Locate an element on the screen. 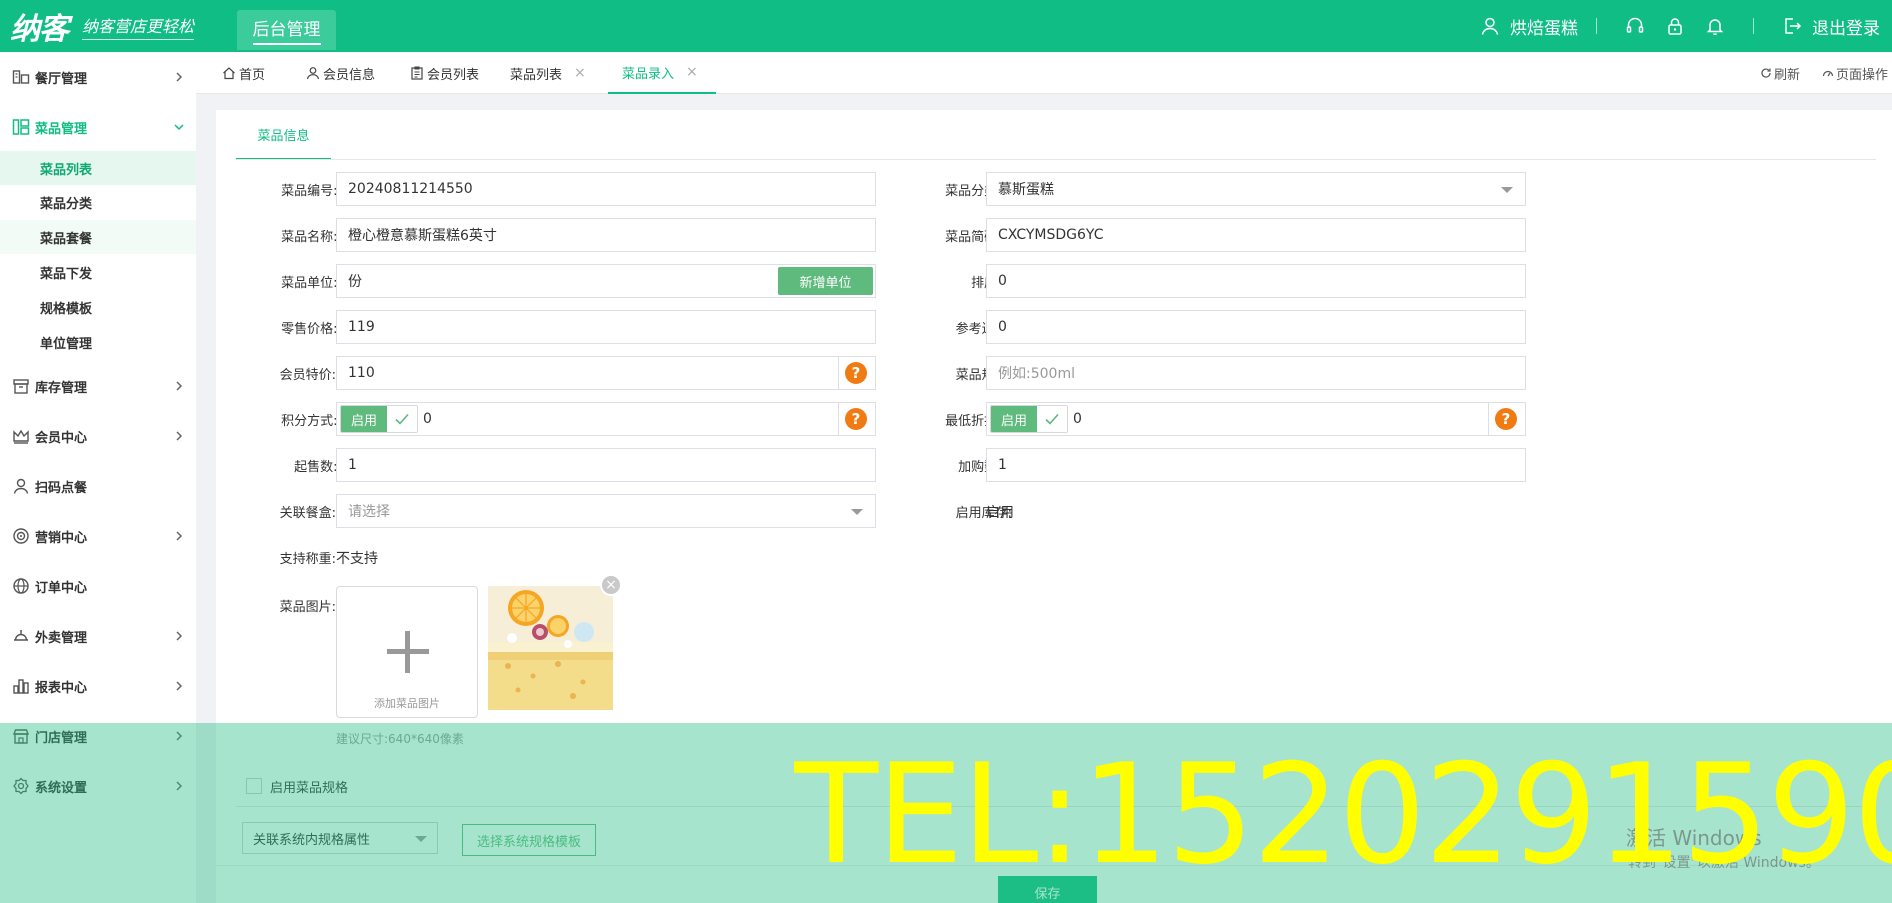 The height and width of the screenshot is (903, 1892). dish-image-thumbnail is located at coordinates (550, 648).